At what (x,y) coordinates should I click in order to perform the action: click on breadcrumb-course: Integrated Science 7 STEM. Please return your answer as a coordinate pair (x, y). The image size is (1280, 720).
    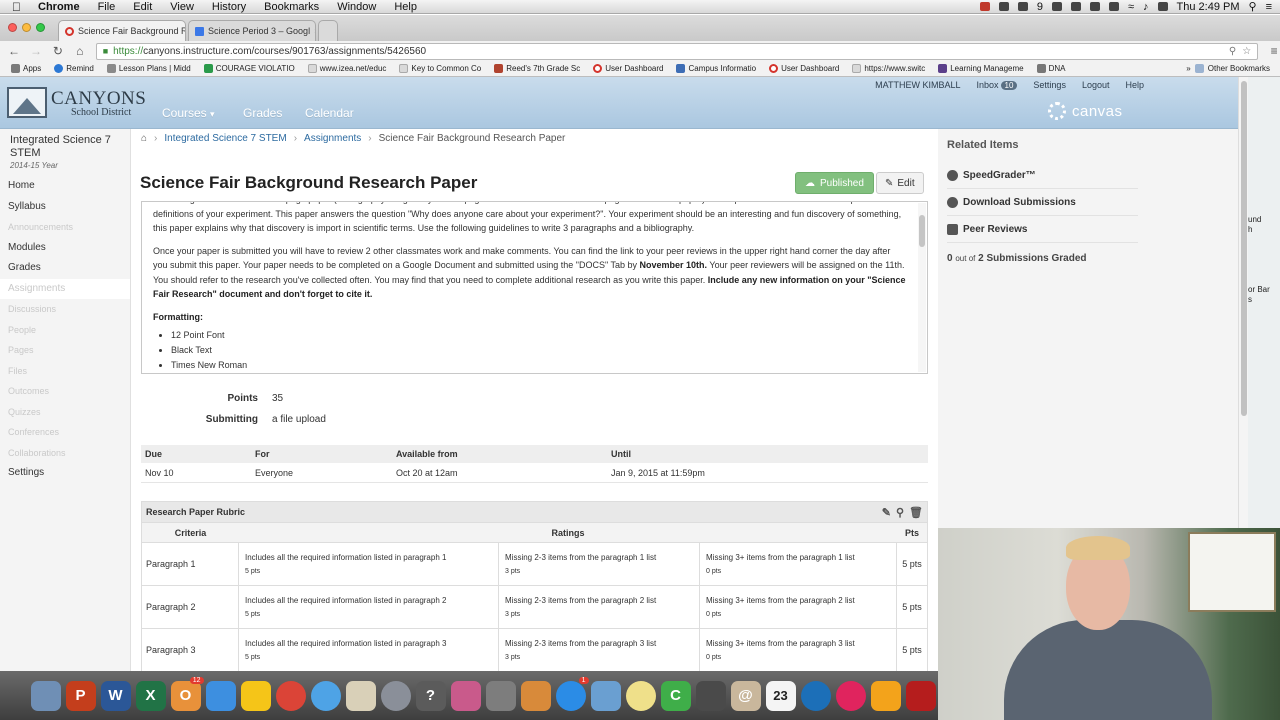
    Looking at the image, I should click on (225, 138).